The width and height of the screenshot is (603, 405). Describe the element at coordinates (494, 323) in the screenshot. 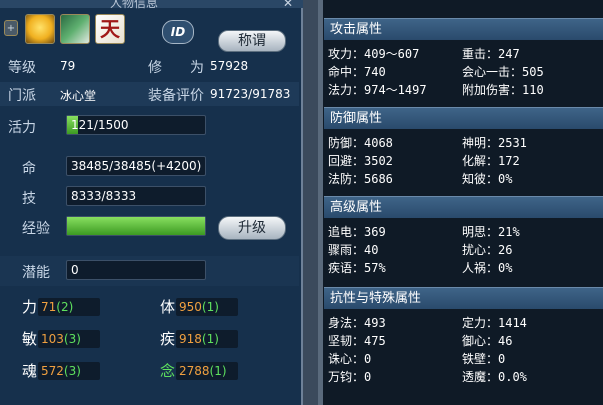

I see `resistance-stat: 定力：1414` at that location.